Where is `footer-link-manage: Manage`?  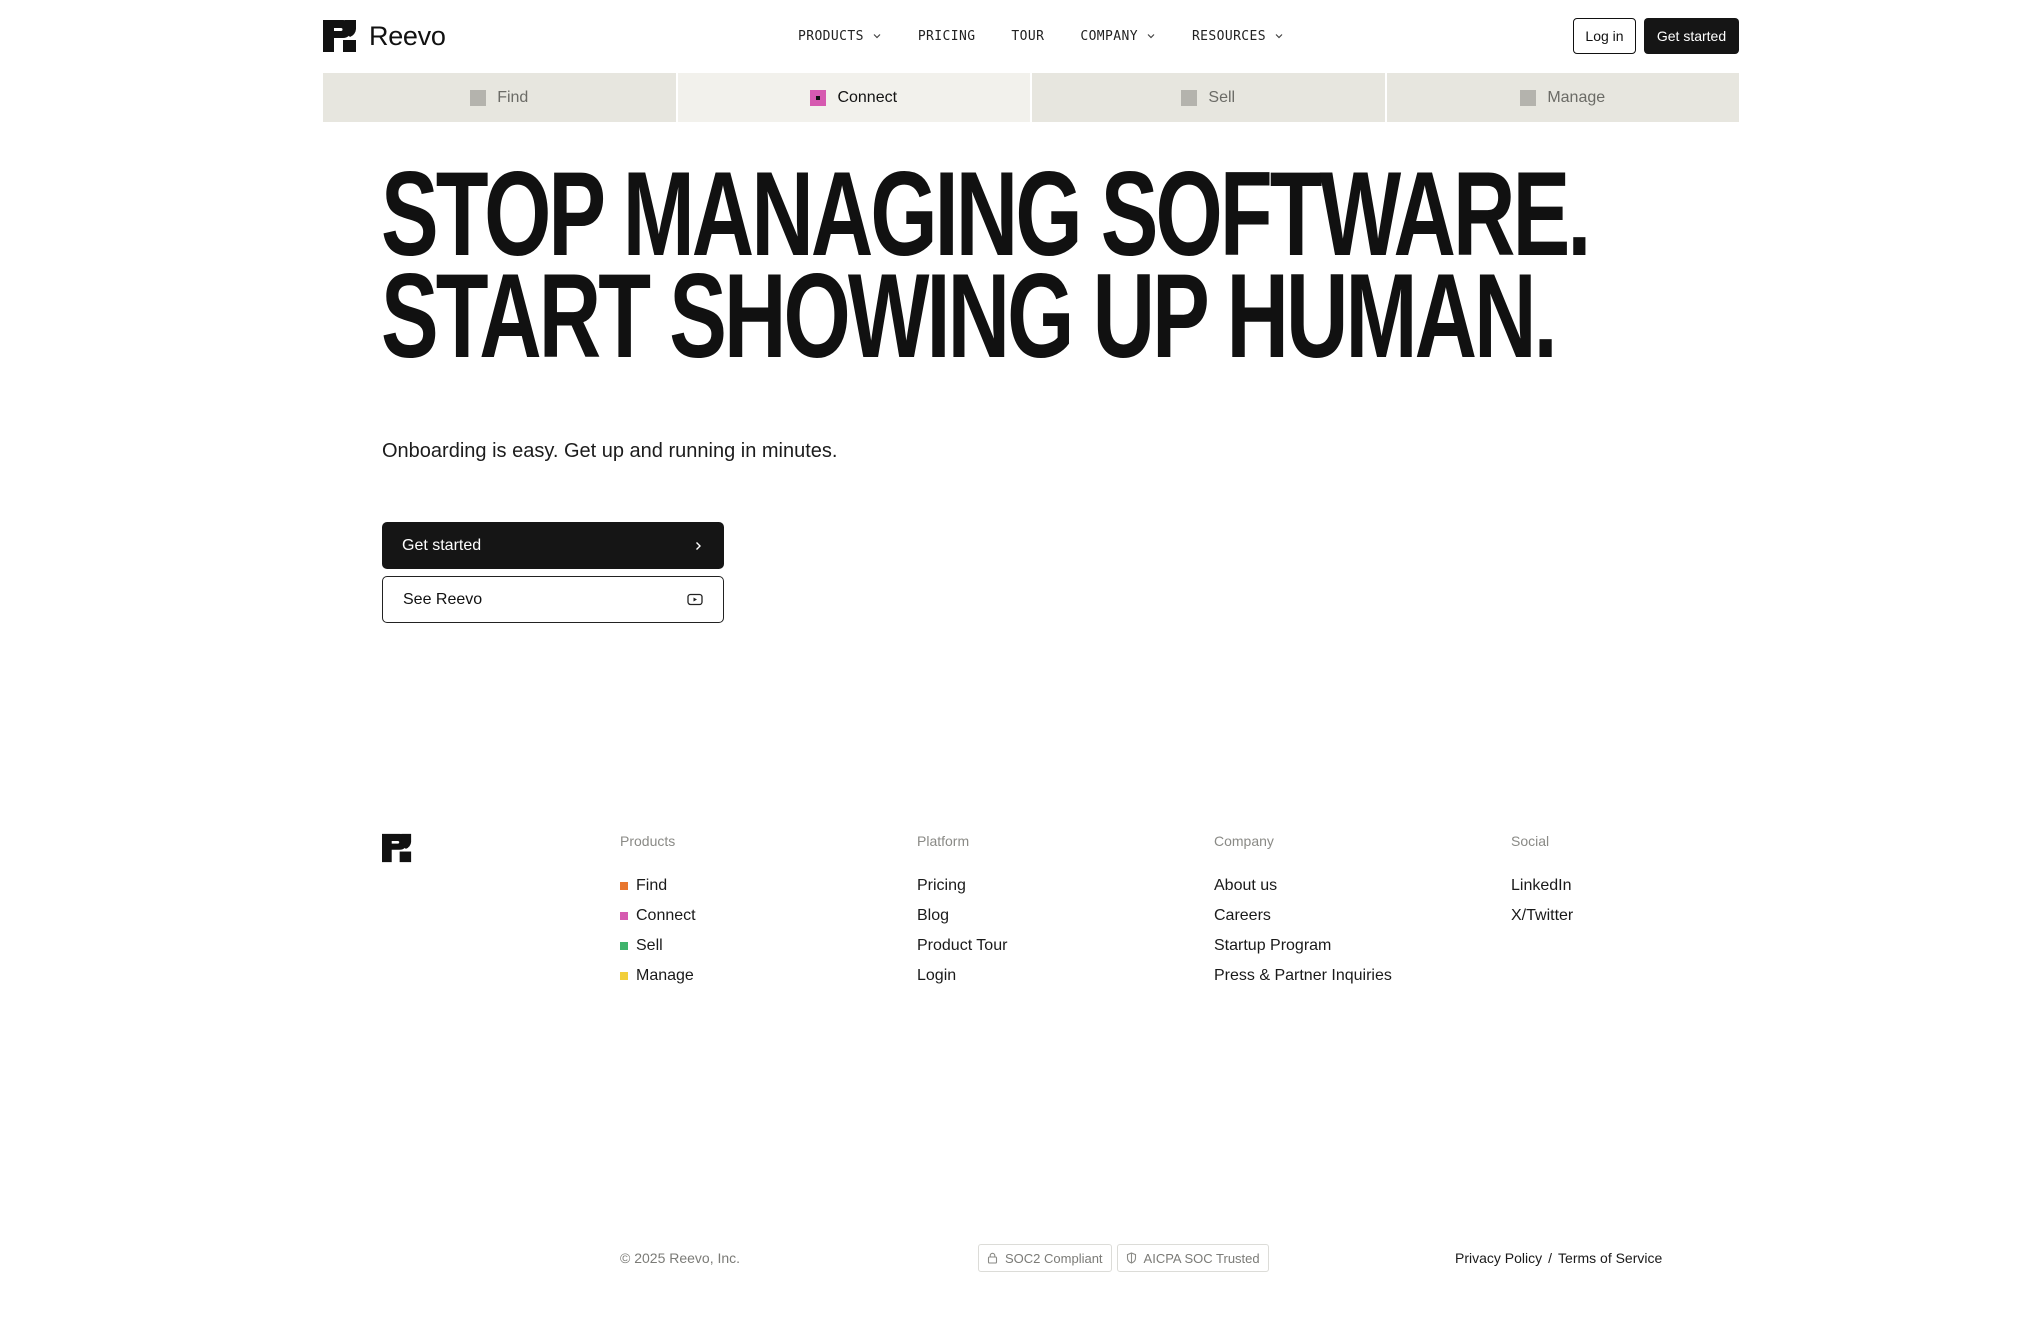 footer-link-manage: Manage is located at coordinates (658, 976).